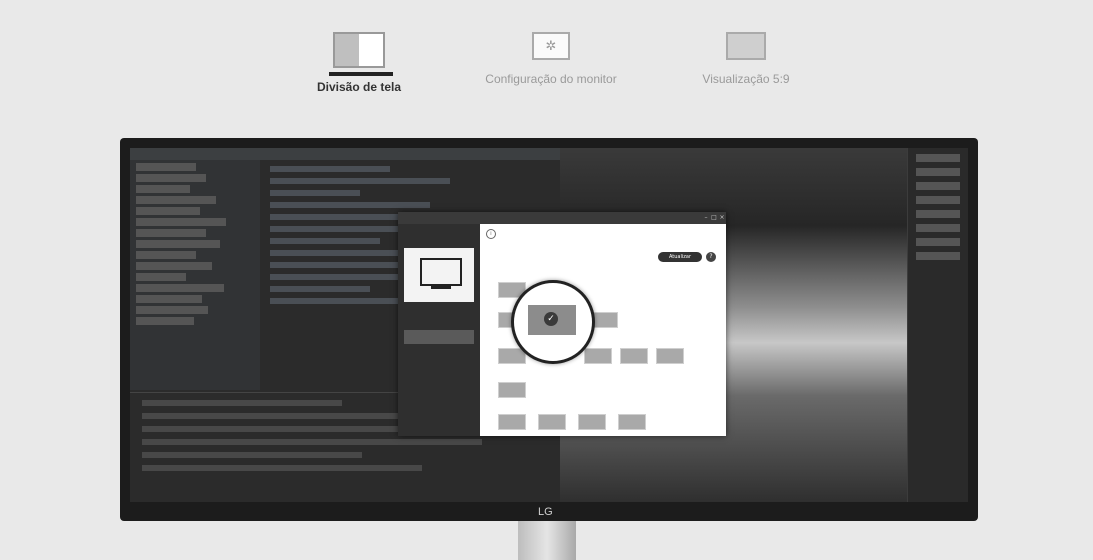  What do you see at coordinates (603, 237) in the screenshot?
I see `update-notice: i` at bounding box center [603, 237].